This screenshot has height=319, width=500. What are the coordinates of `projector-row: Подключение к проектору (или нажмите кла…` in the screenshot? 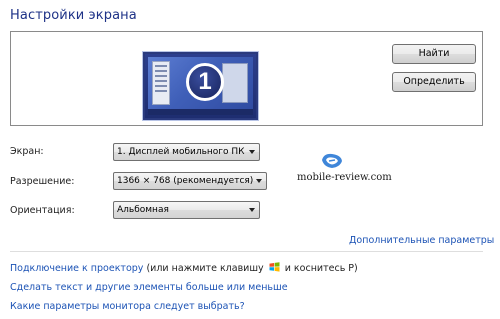 It's located at (184, 268).